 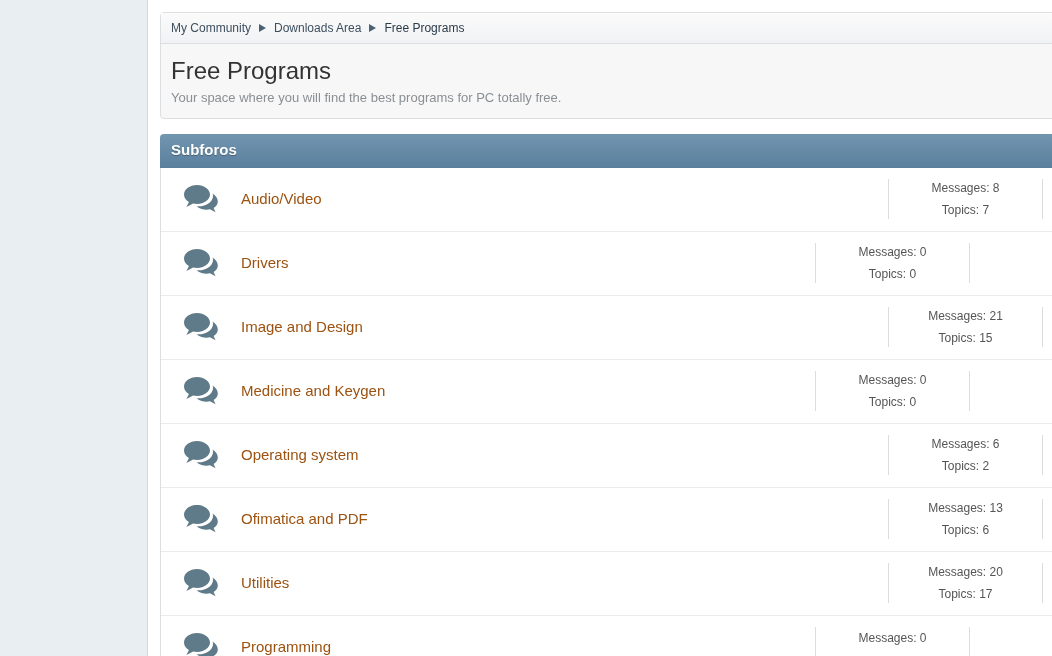 I want to click on forum-link: Audio/Video, so click(x=564, y=199).